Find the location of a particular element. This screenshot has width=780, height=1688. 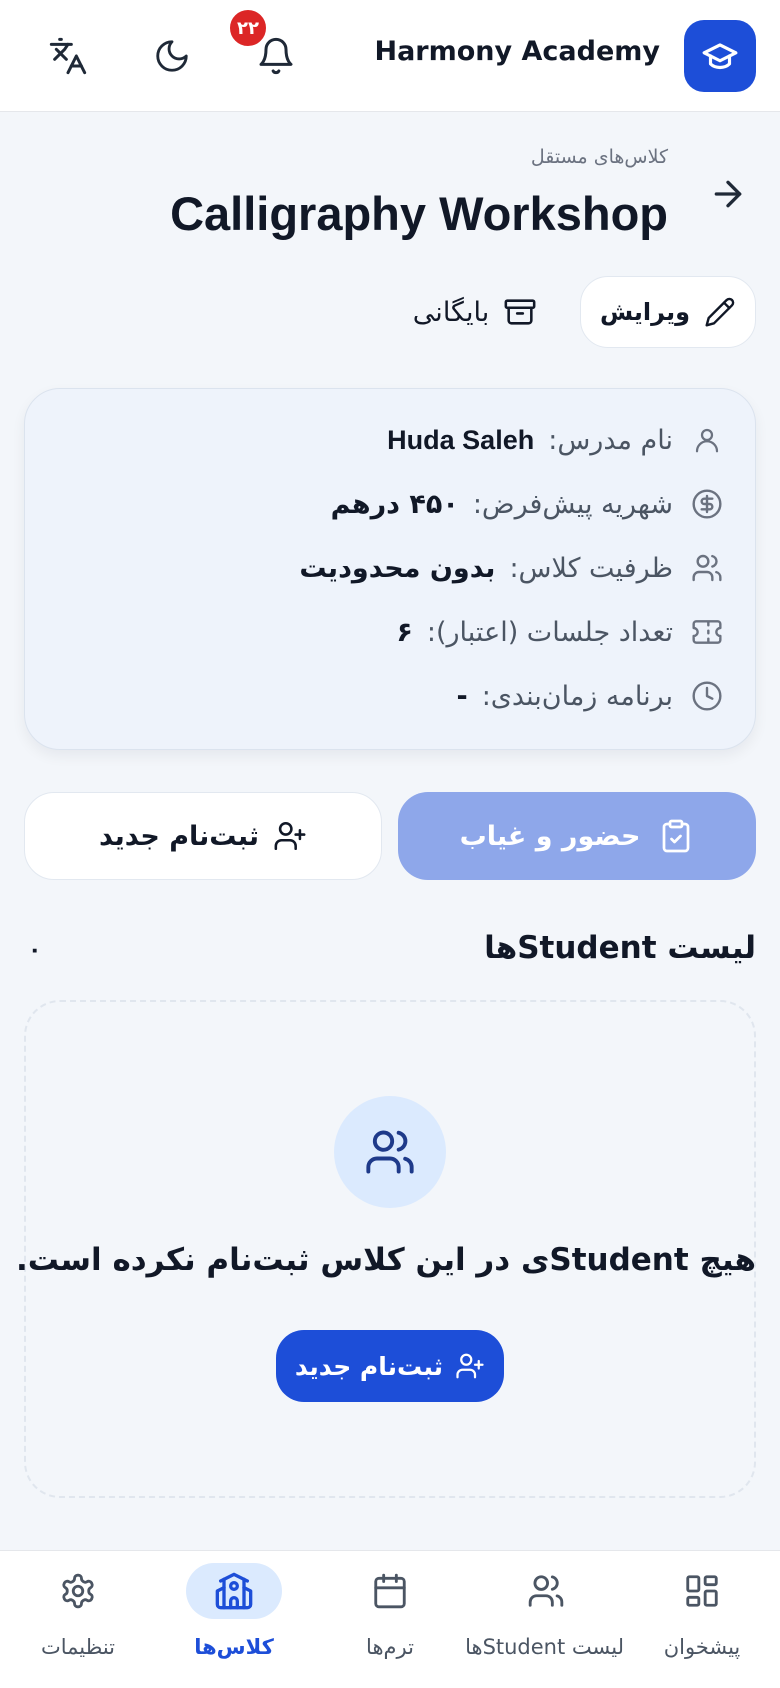

gear-icon is located at coordinates (78, 1591).